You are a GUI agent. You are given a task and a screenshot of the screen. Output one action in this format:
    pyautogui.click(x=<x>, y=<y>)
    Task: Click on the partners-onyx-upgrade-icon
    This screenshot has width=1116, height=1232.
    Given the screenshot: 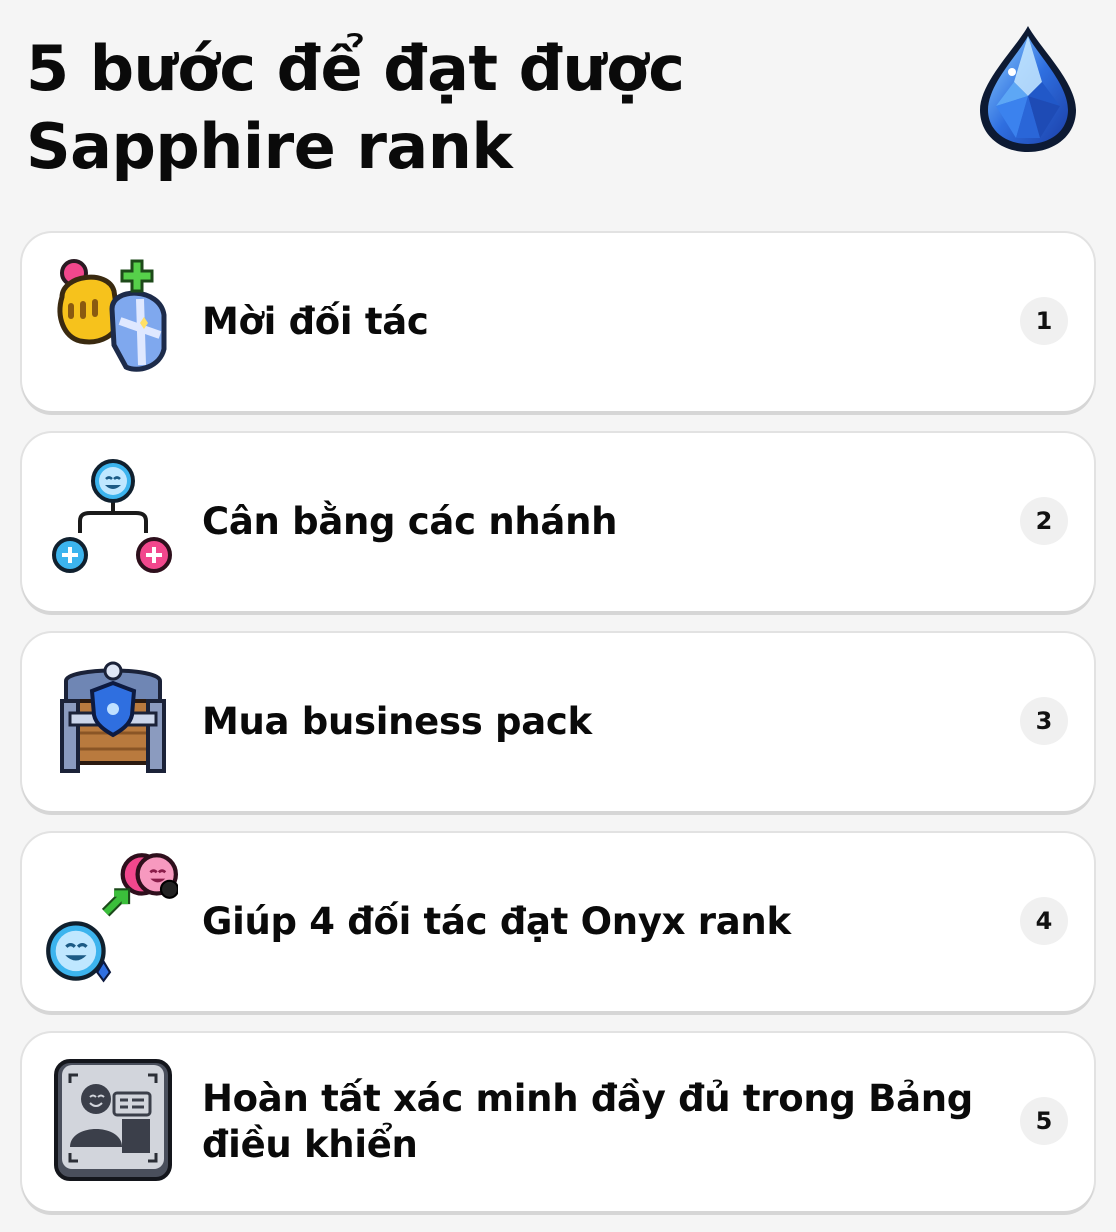 What is the action you would take?
    pyautogui.click(x=112, y=918)
    